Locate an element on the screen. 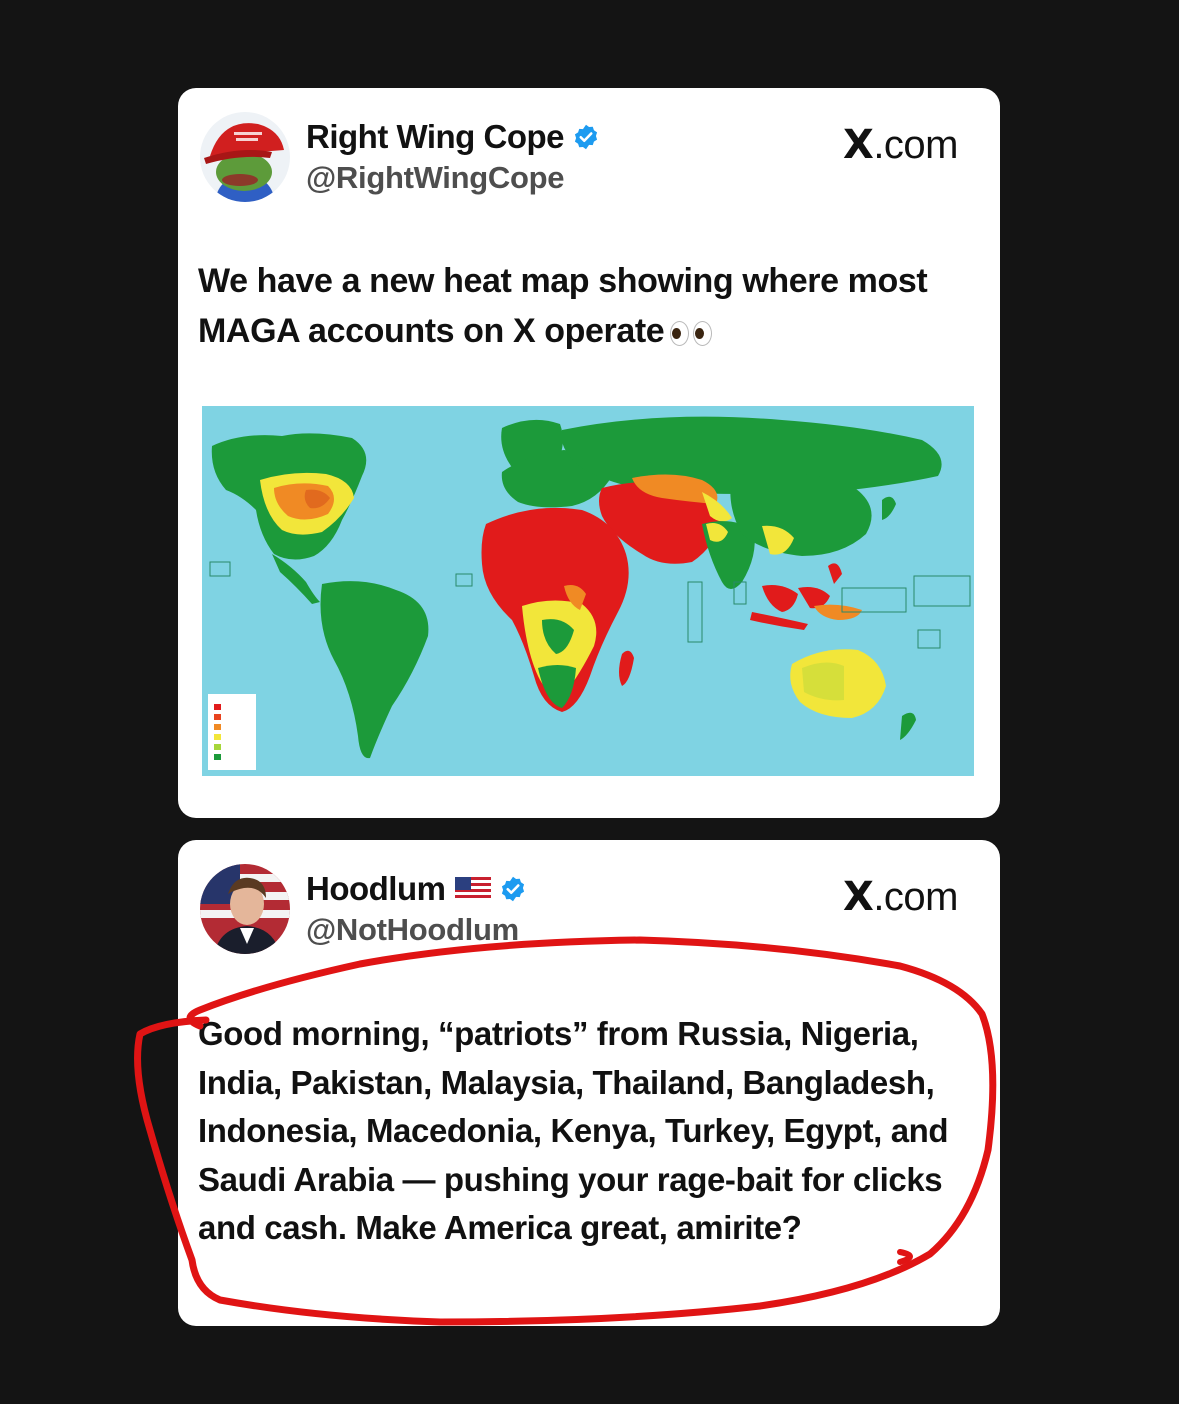 The height and width of the screenshot is (1404, 1179). display-name-row: Right Wing Cope is located at coordinates (453, 137).